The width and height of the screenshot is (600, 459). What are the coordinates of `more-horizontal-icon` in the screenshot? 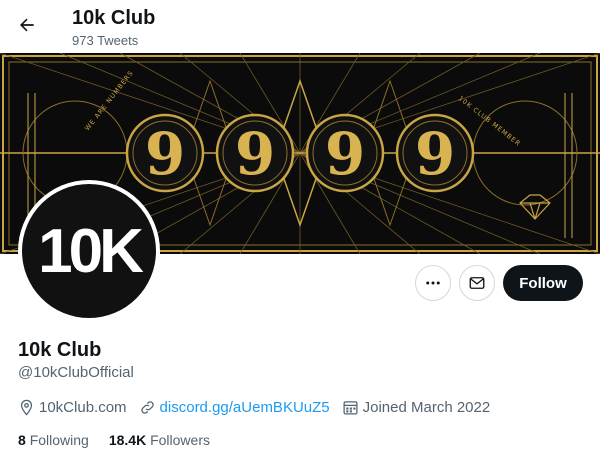 It's located at (433, 283).